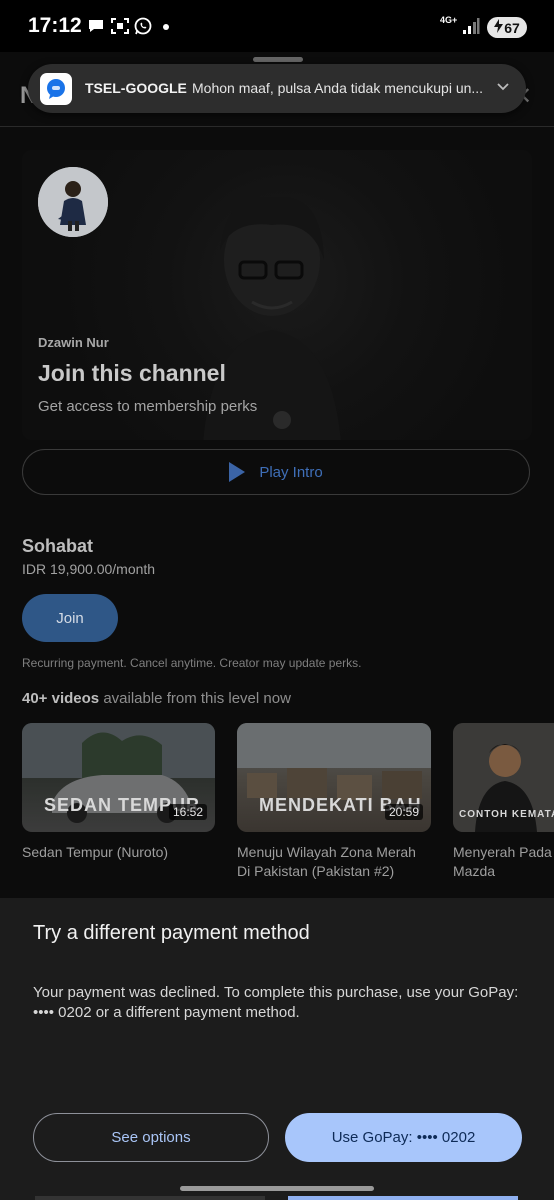 This screenshot has height=1200, width=554. I want to click on use-gopay-button: Use GoPay: •••• 0202, so click(403, 1137).